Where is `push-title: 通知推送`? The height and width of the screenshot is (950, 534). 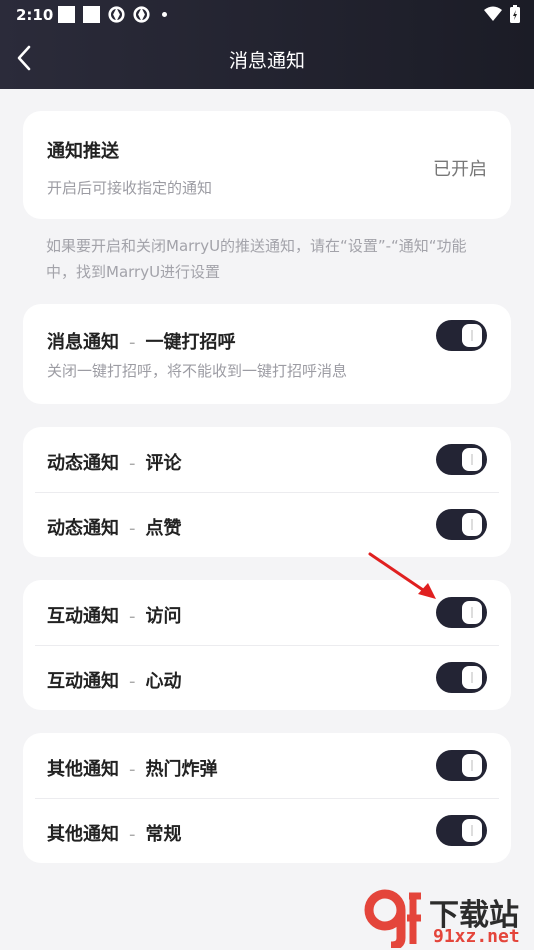
push-title: 通知推送 is located at coordinates (83, 151).